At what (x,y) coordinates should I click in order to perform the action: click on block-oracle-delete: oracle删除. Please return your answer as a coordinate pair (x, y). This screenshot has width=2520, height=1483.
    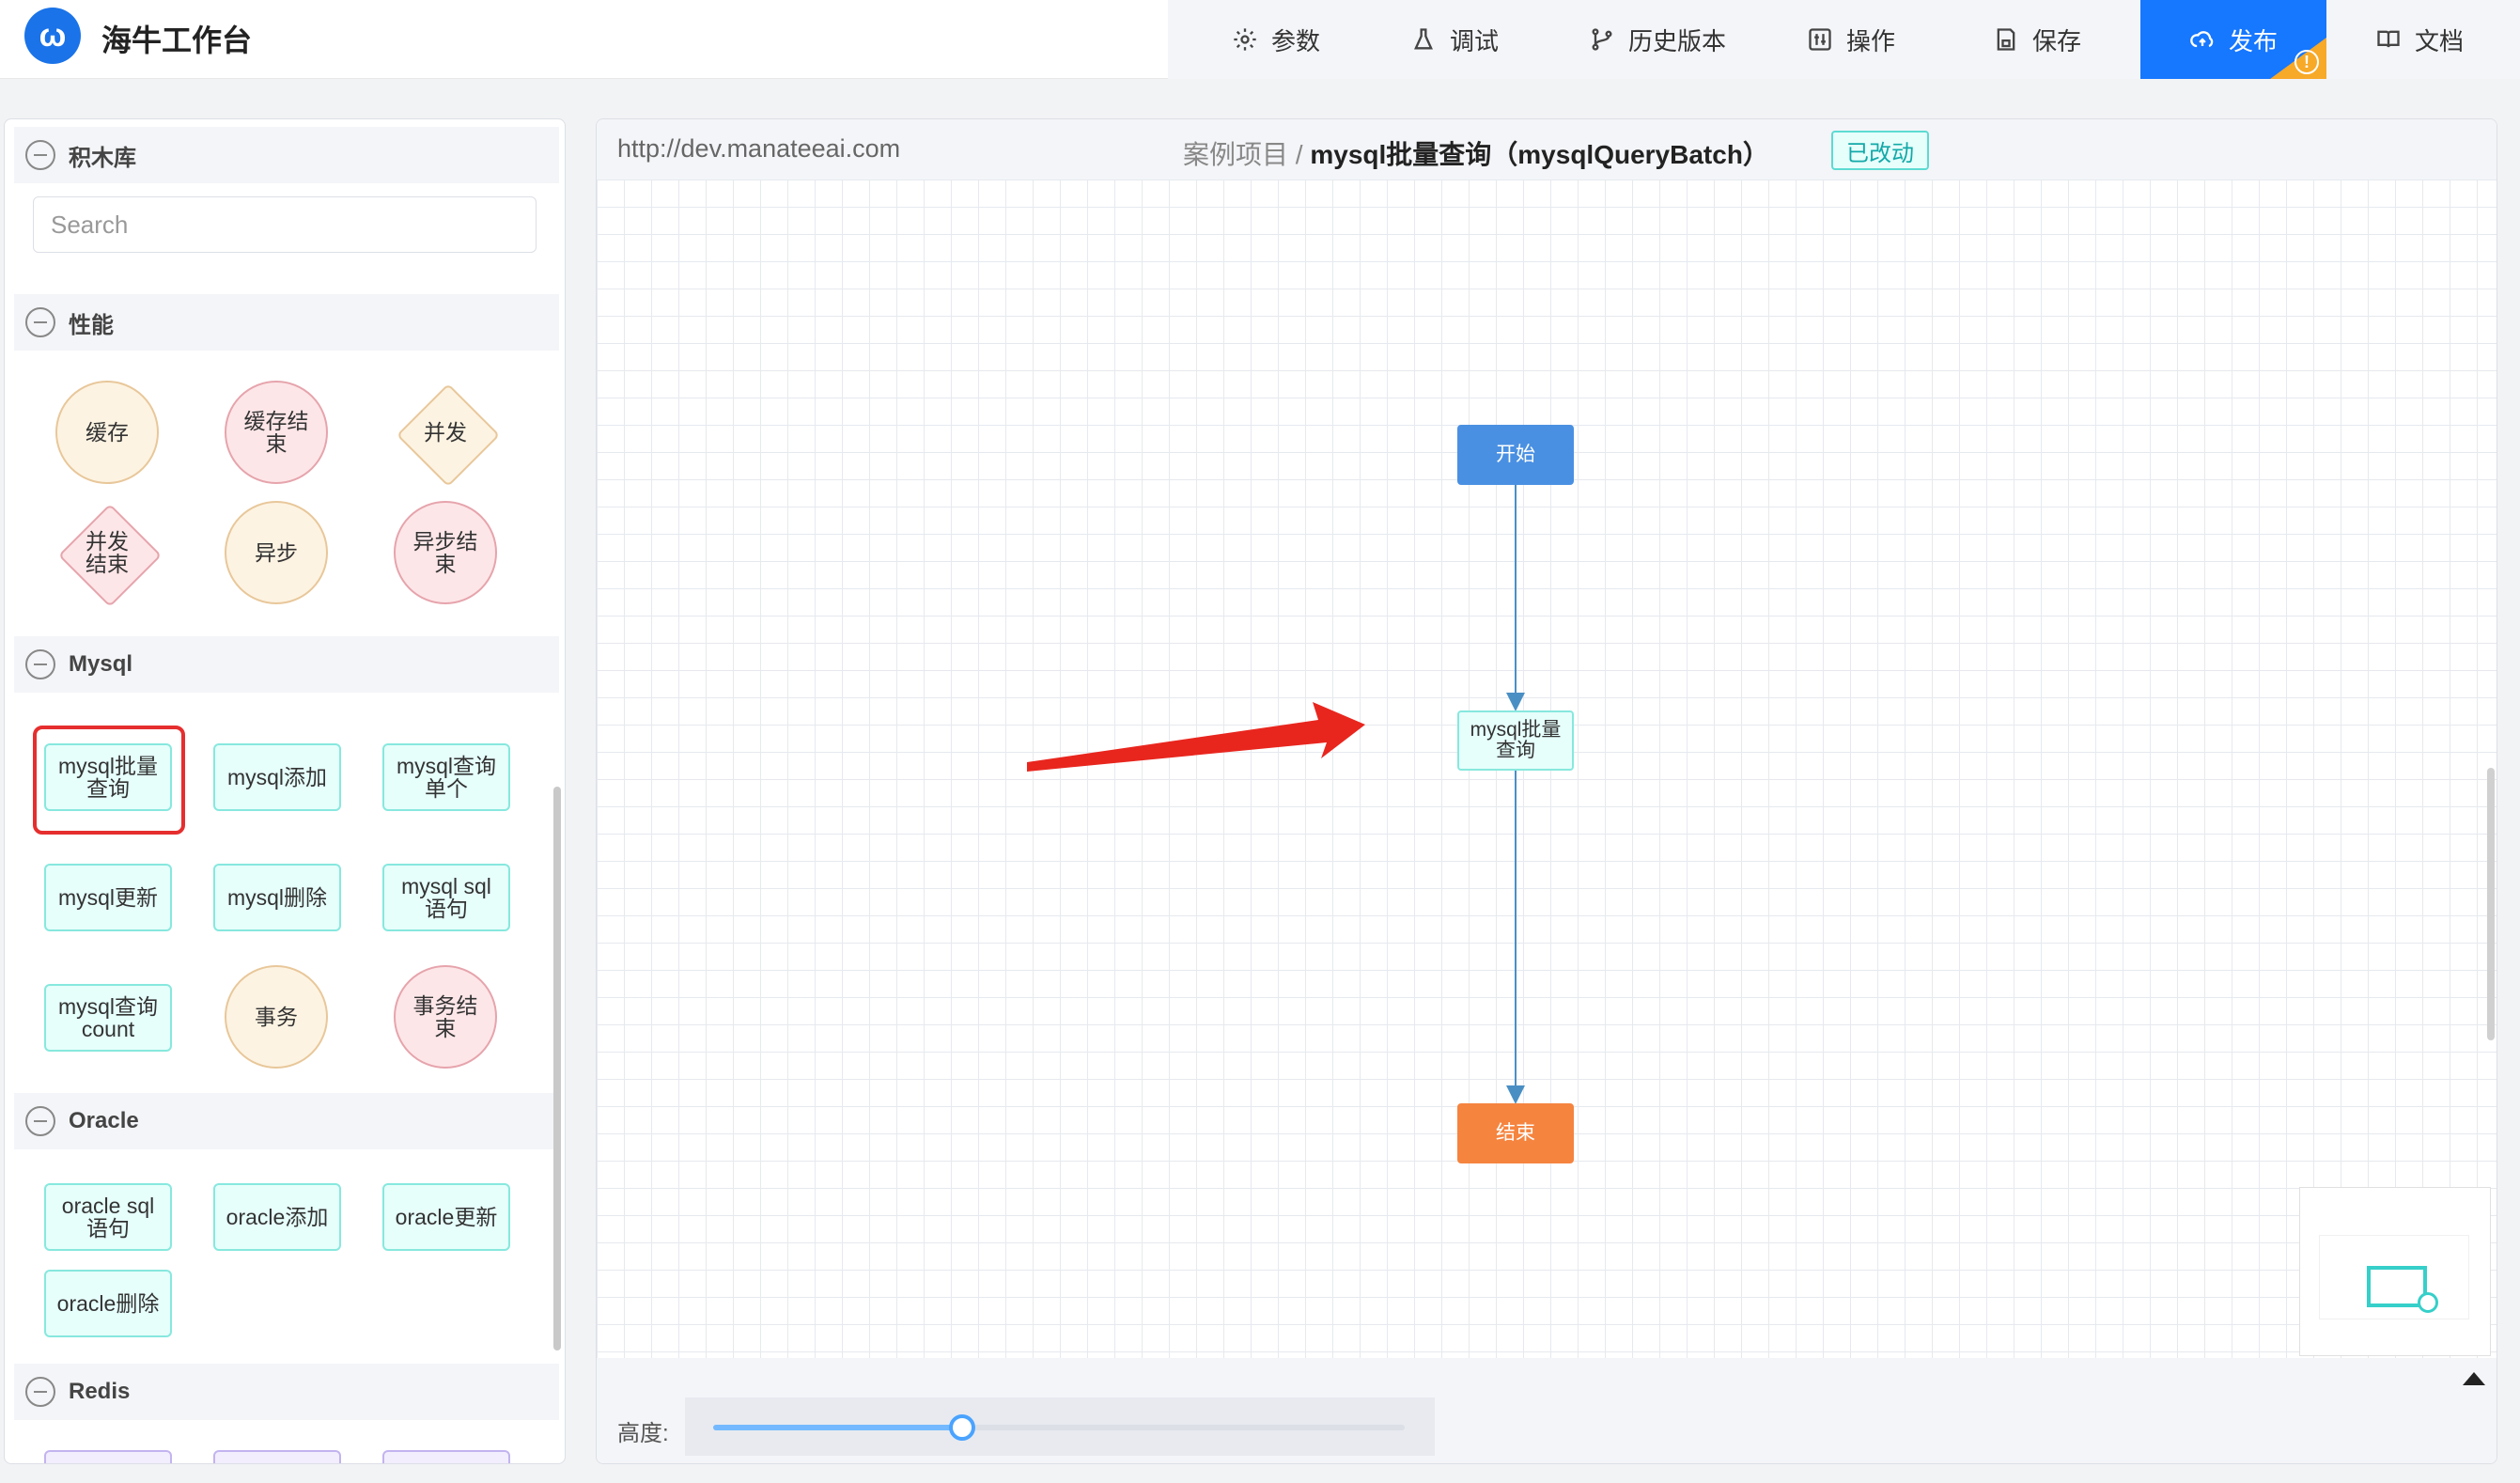
    Looking at the image, I should click on (108, 1303).